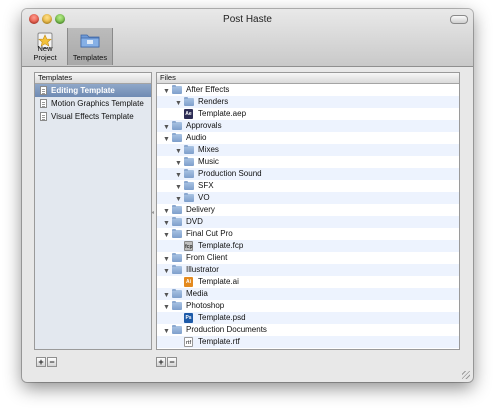 Image resolution: width=493 pixels, height=413 pixels. What do you see at coordinates (226, 329) in the screenshot?
I see `folder-label: Production Documents` at bounding box center [226, 329].